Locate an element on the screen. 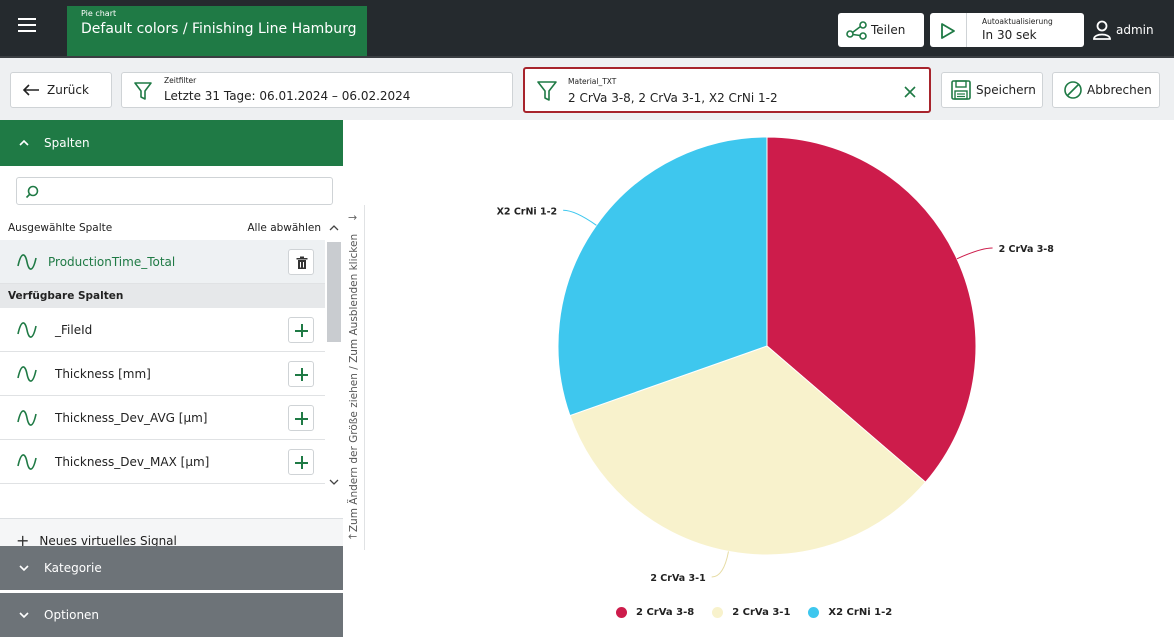 The image size is (1174, 637). time-filter-caption: Zeitfilter is located at coordinates (180, 80).